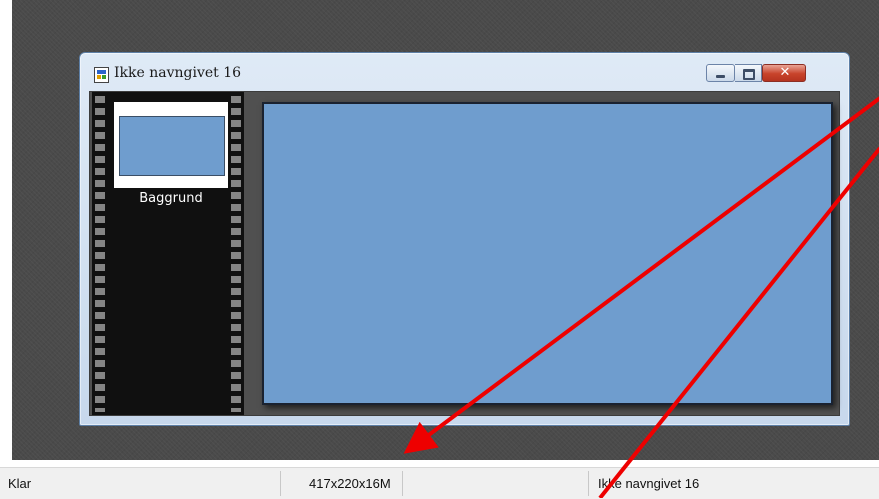  What do you see at coordinates (178, 73) in the screenshot?
I see `window-title: Ikke navngivet 16` at bounding box center [178, 73].